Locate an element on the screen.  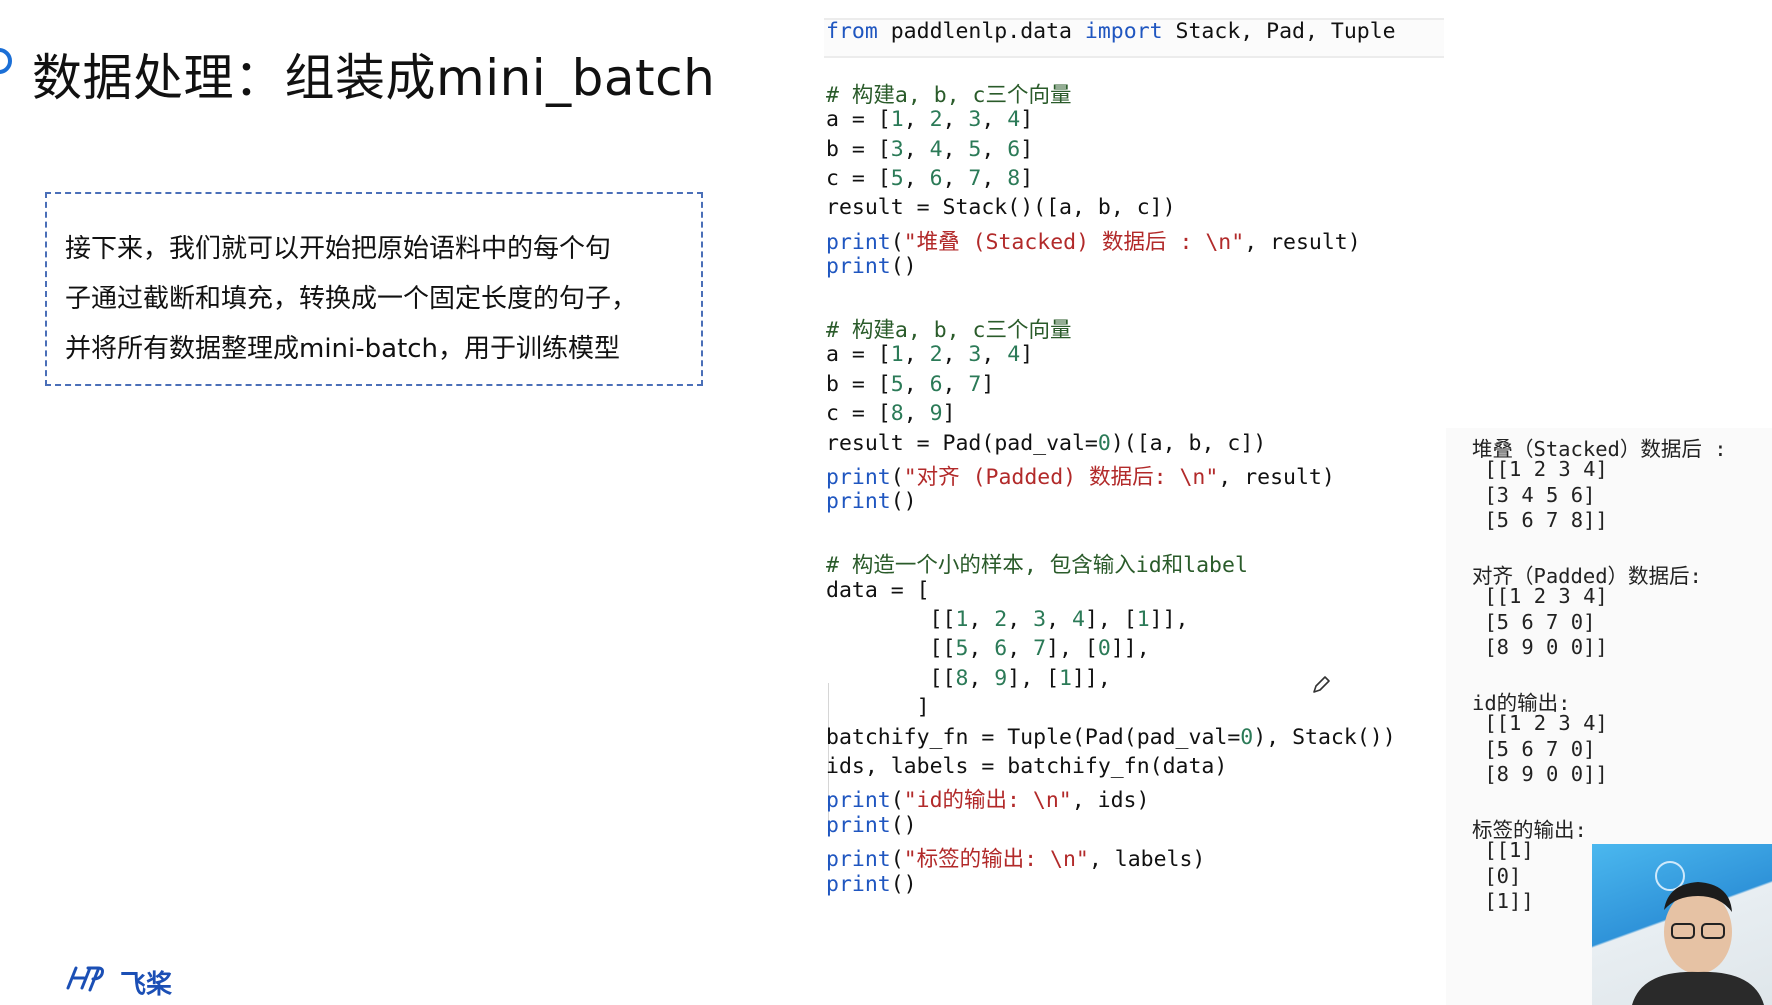
code-line: b = [5, 6, 7] is located at coordinates (910, 384).